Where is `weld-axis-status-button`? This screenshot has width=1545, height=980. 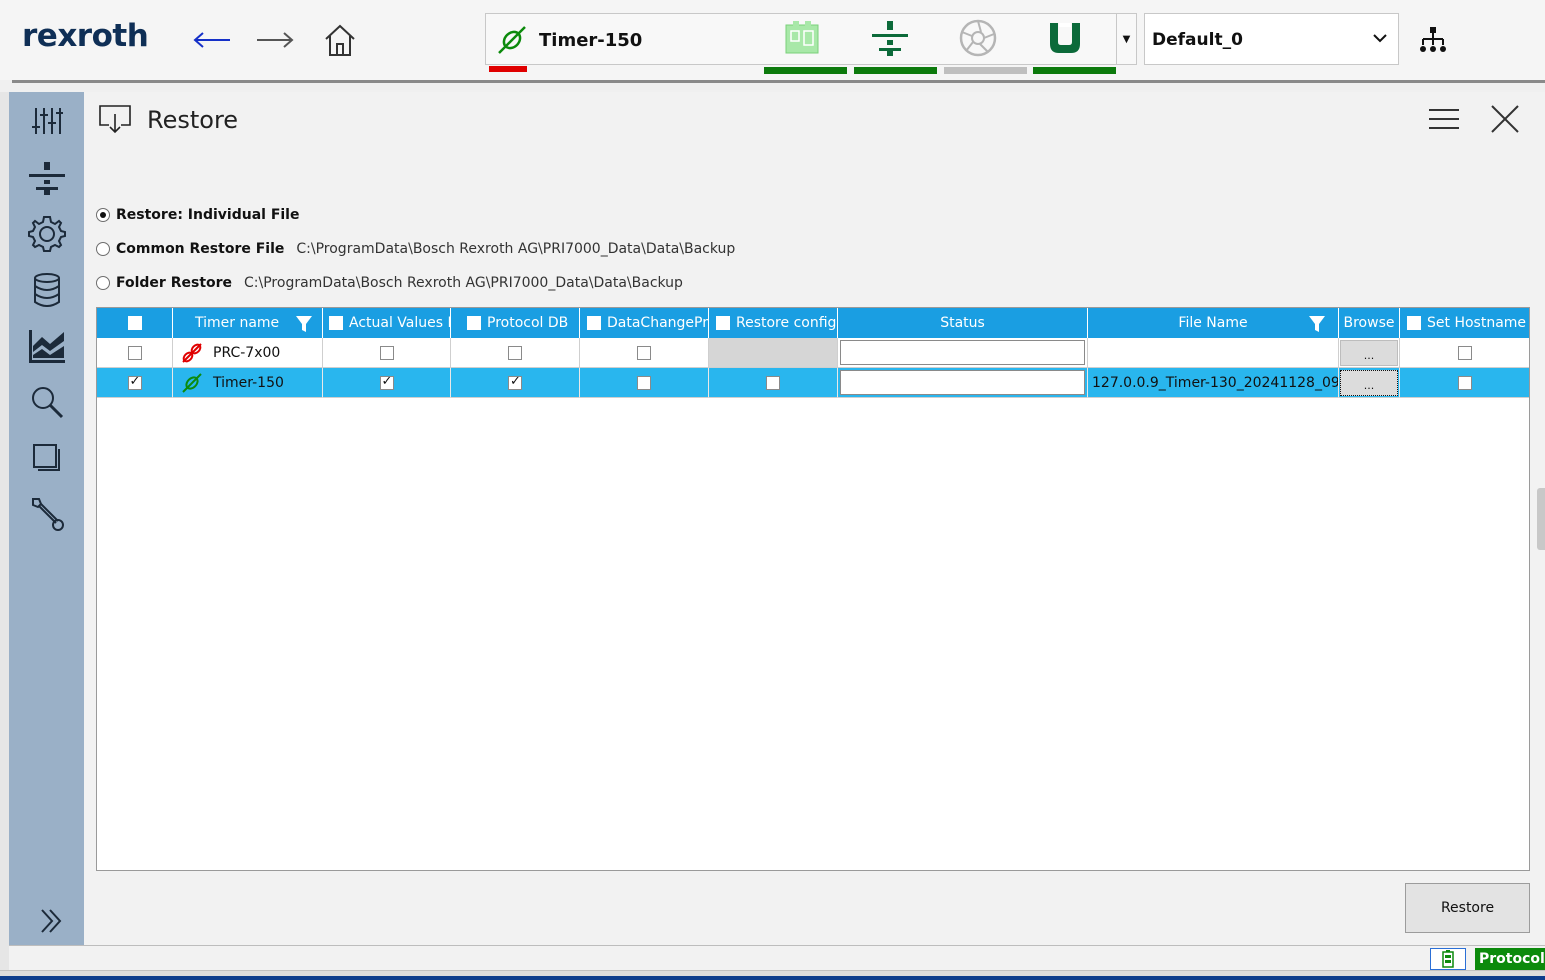
weld-axis-status-button is located at coordinates (890, 38).